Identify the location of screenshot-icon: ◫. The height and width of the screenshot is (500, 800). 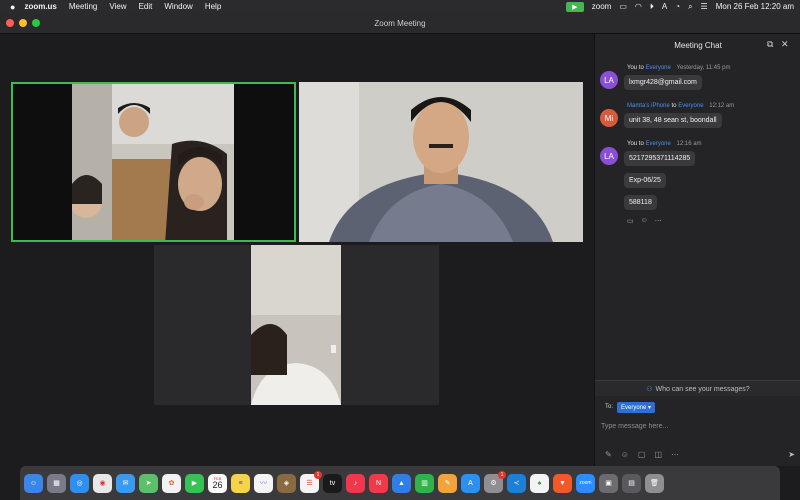
(658, 454).